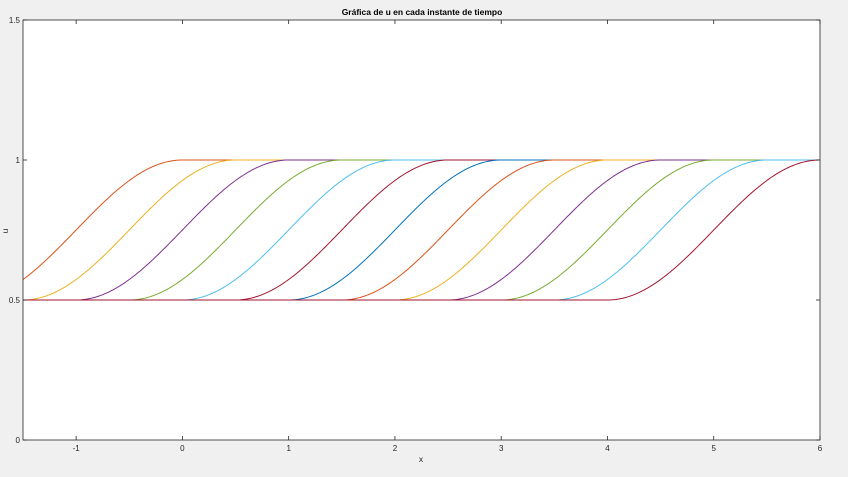  Describe the element at coordinates (77, 448) in the screenshot. I see `x-tick-label: -1` at that location.